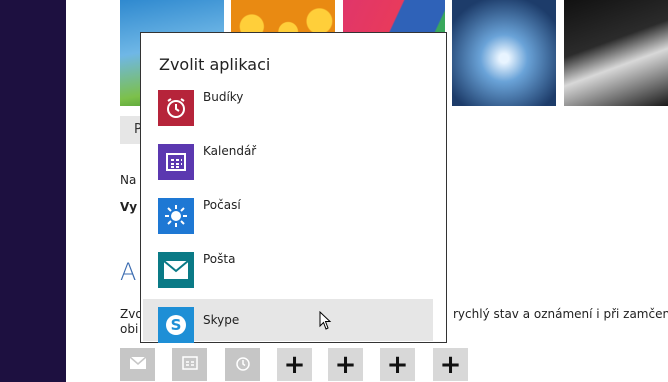  I want to click on quick-status-add-slot-3: +, so click(397, 364).